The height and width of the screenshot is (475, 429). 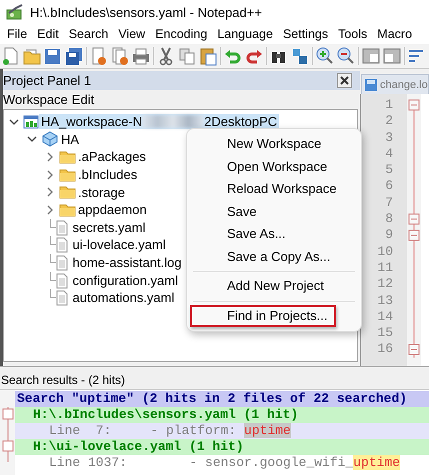 What do you see at coordinates (388, 105) in the screenshot?
I see `line-number: 1` at bounding box center [388, 105].